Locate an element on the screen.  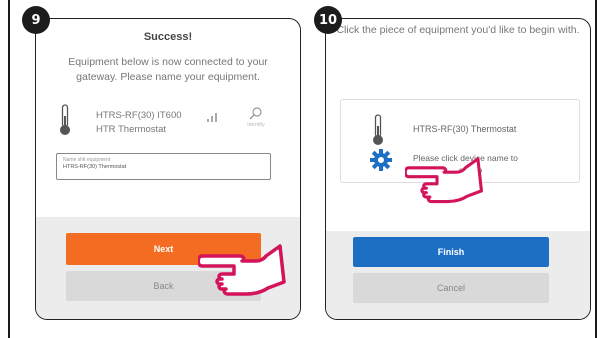
identify-button: identify is located at coordinates (256, 119).